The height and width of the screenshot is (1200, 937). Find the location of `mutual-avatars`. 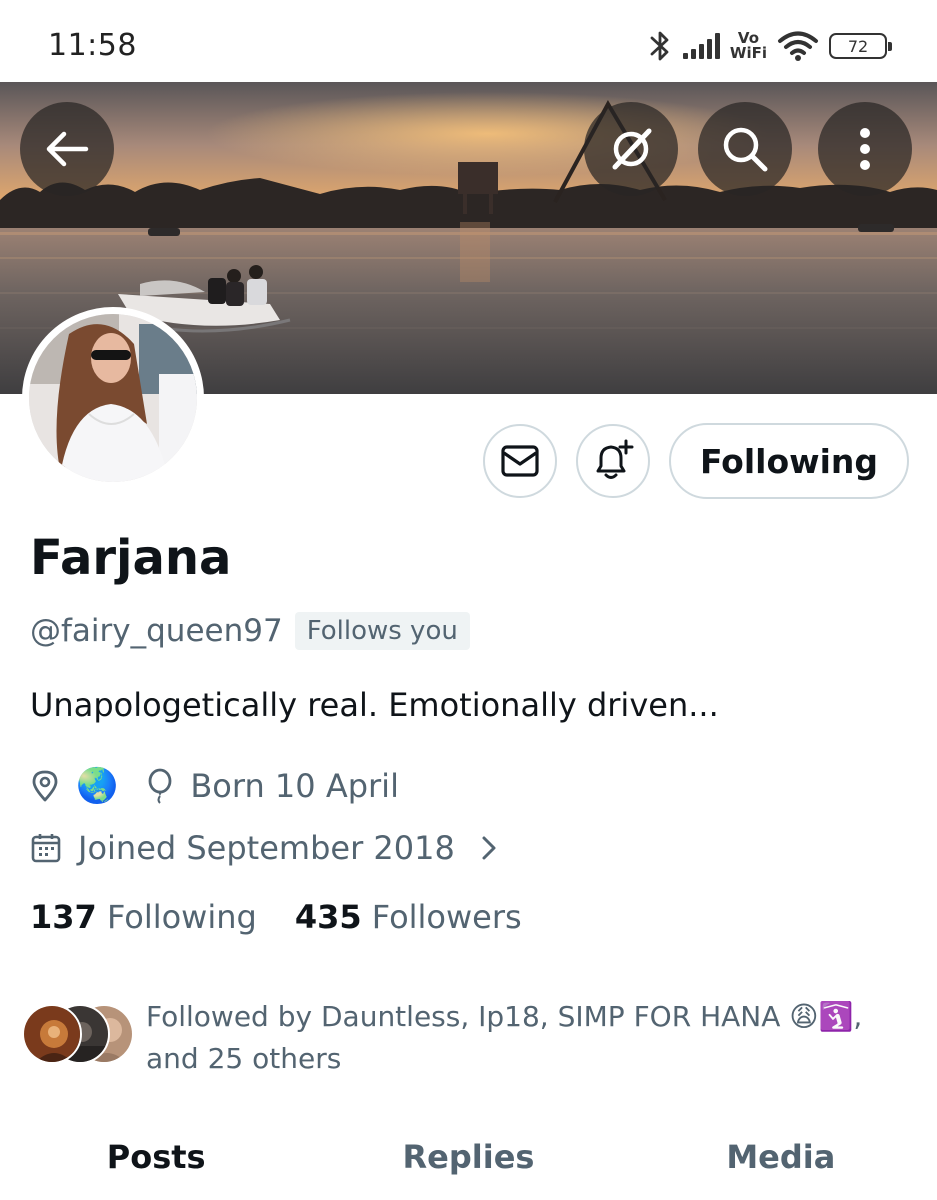

mutual-avatars is located at coordinates (82, 1034).